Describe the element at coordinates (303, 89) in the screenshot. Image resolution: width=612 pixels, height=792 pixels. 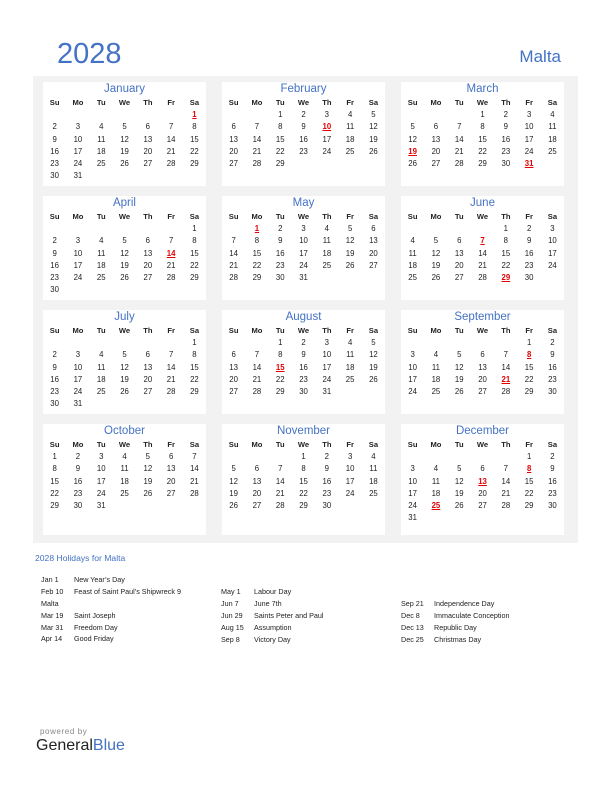
I see `month-title: February` at that location.